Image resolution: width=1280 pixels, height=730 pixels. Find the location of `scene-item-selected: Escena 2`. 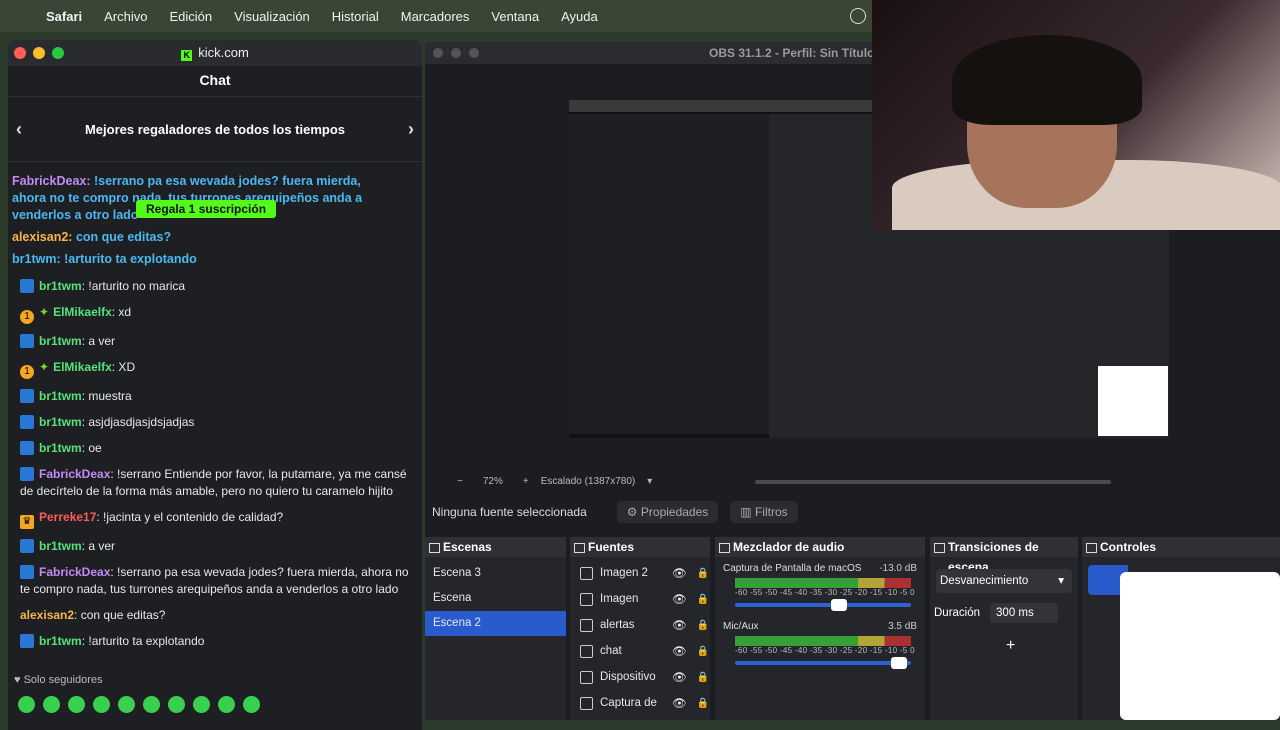

scene-item-selected: Escena 2 is located at coordinates (495, 623).